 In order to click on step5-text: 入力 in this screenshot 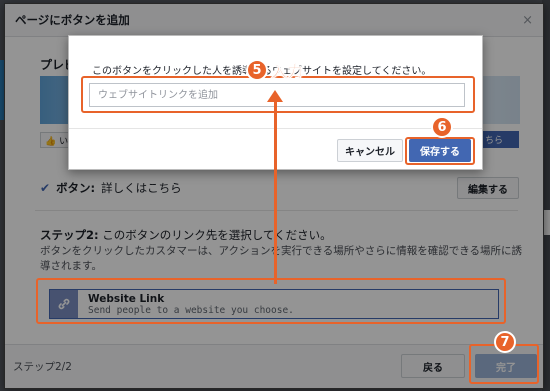, I will do `click(287, 72)`.